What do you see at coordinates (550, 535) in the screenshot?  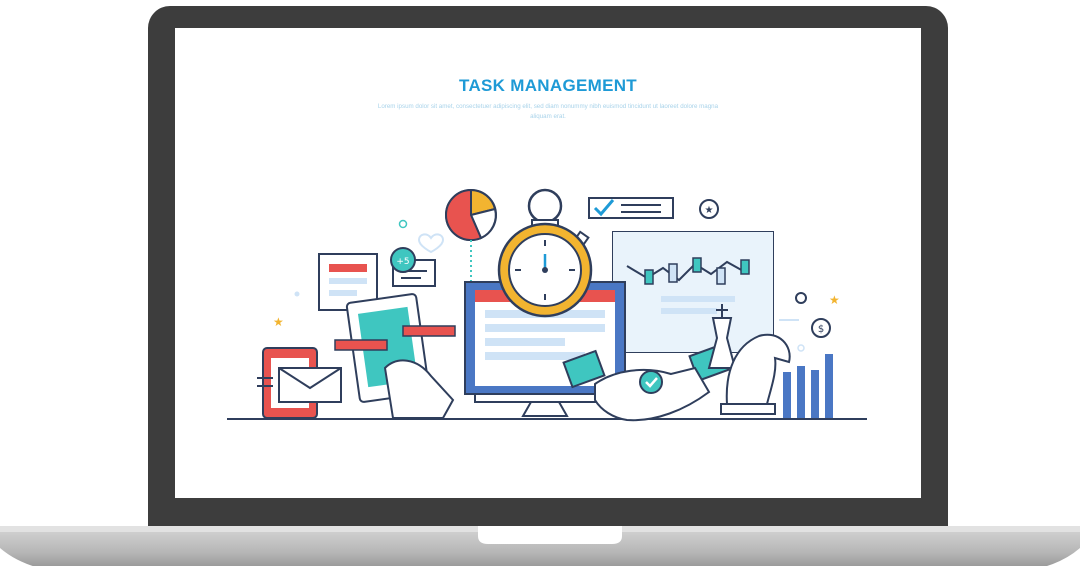 I see `laptop-notch` at bounding box center [550, 535].